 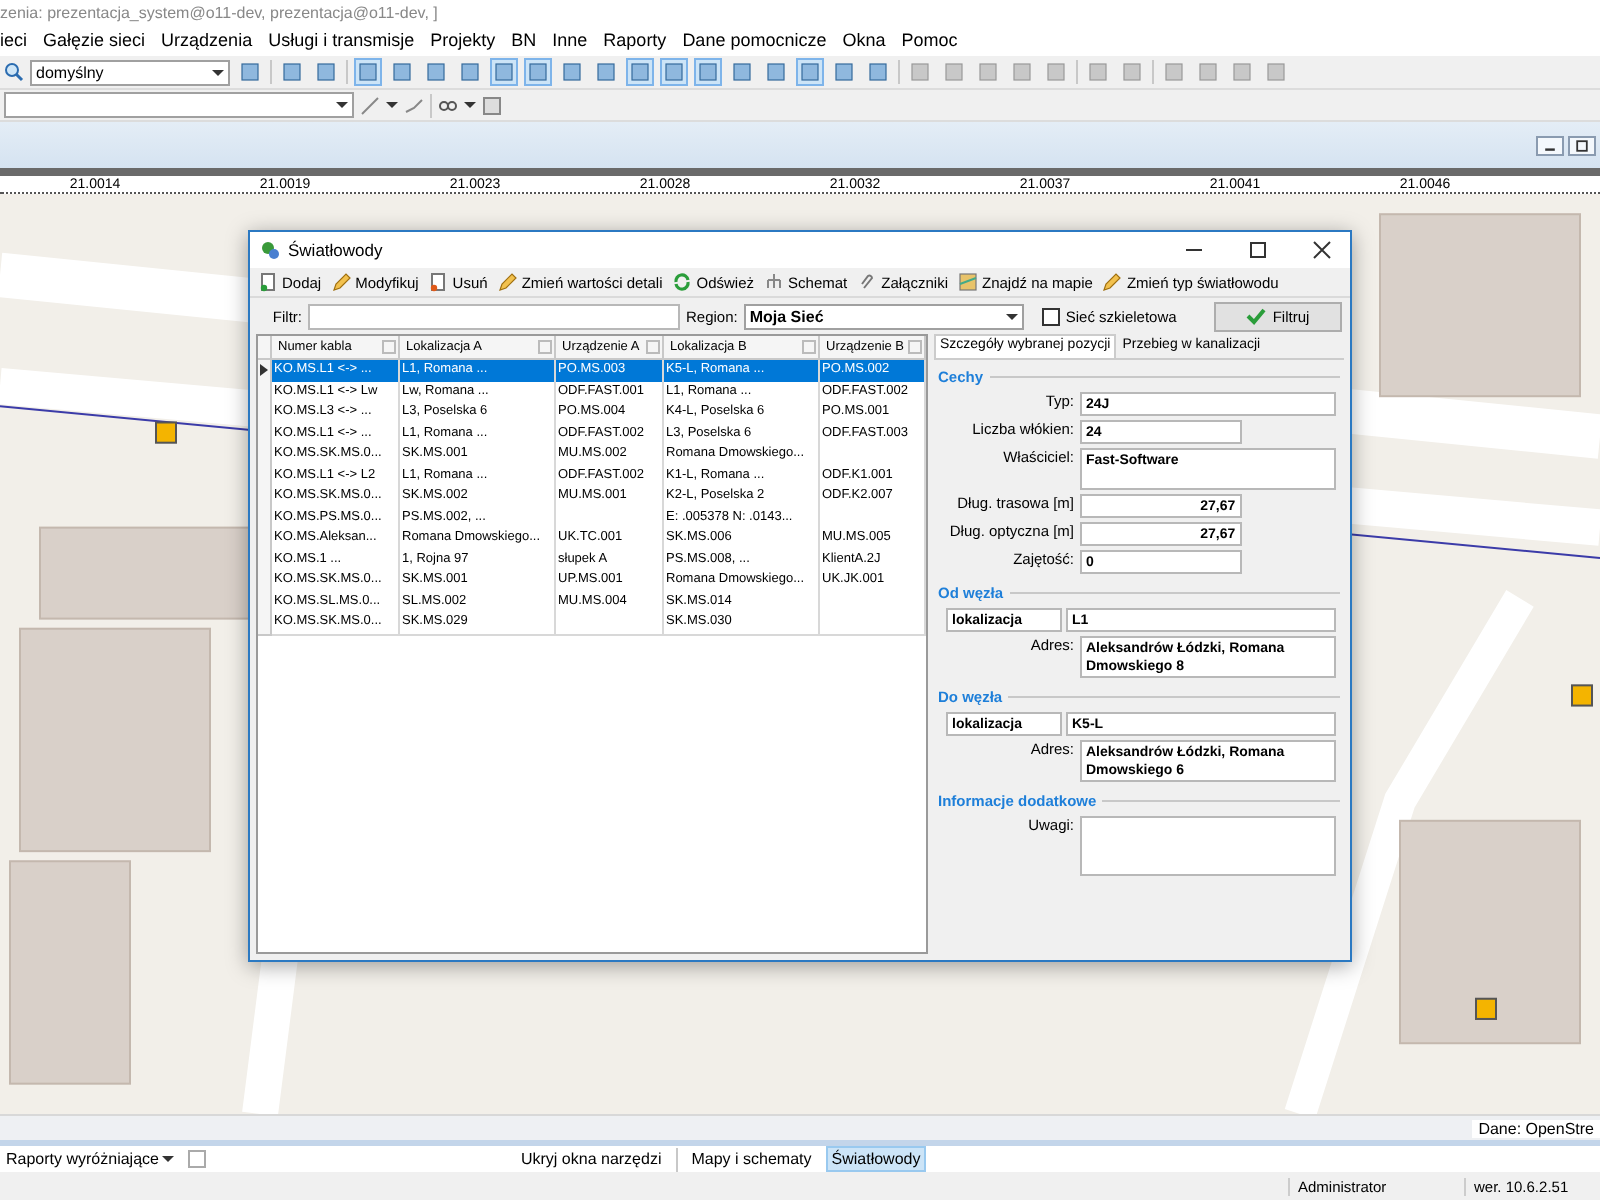 I want to click on menu-item: Raporty, so click(x=635, y=40).